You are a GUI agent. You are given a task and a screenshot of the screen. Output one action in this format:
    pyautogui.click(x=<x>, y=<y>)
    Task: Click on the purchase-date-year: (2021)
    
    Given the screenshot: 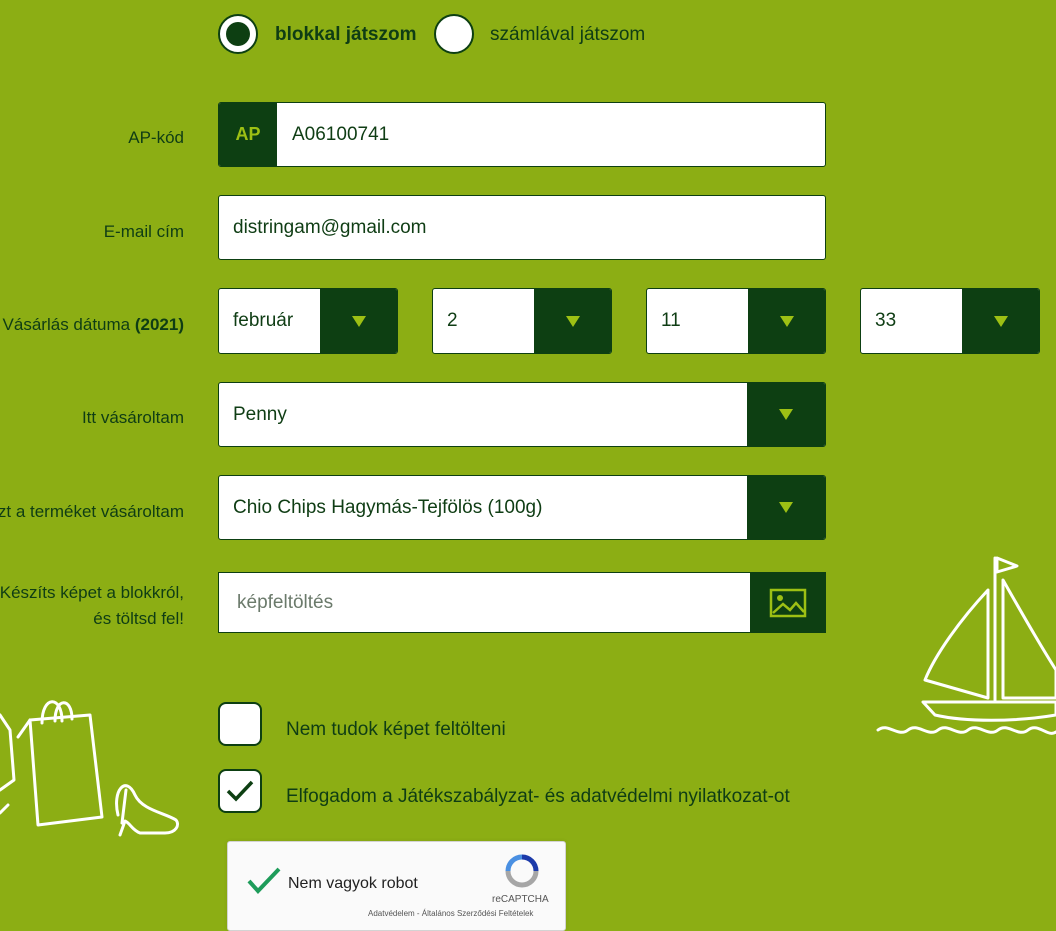 What is the action you would take?
    pyautogui.click(x=159, y=324)
    